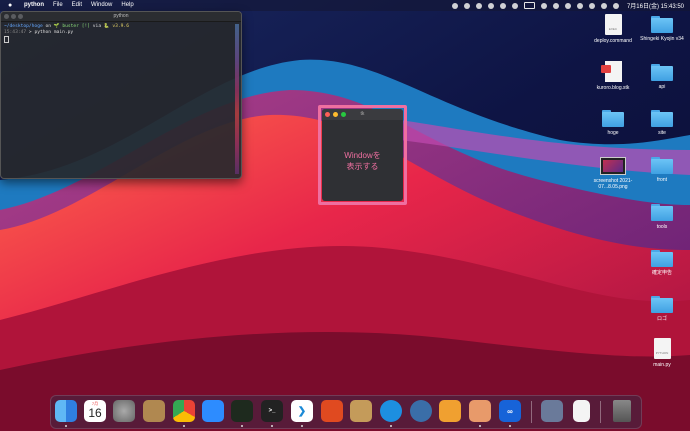  I want to click on desktop-icon-tax: 確定申告, so click(662, 263).